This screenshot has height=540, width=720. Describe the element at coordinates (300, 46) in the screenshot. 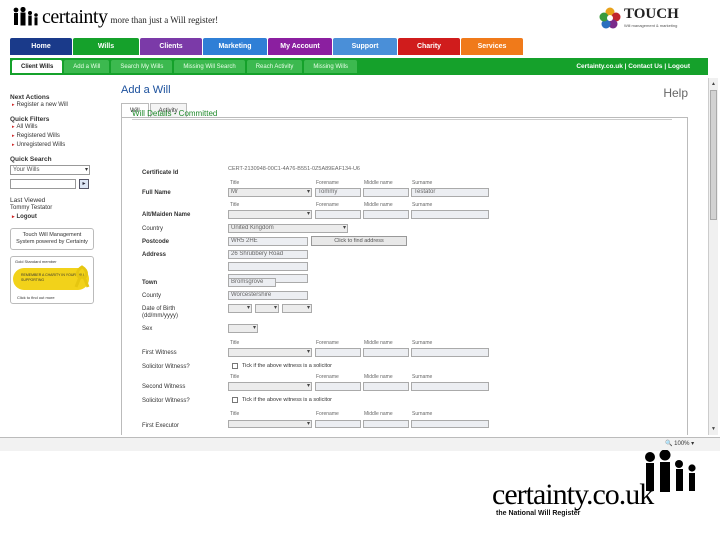

I see `tab-my-account: My Account` at that location.